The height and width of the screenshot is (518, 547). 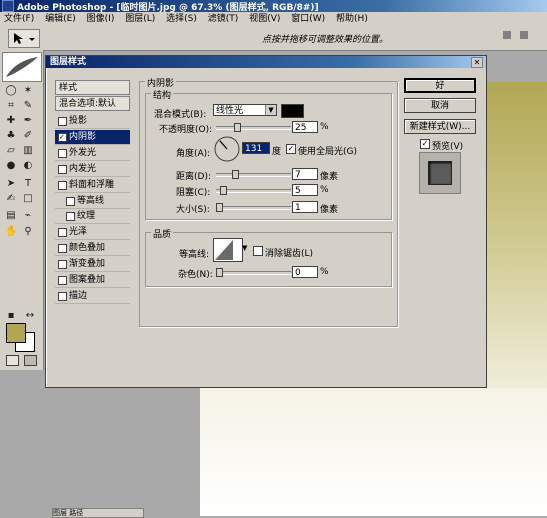 I want to click on style-item-label: 图案叠加, so click(x=87, y=280).